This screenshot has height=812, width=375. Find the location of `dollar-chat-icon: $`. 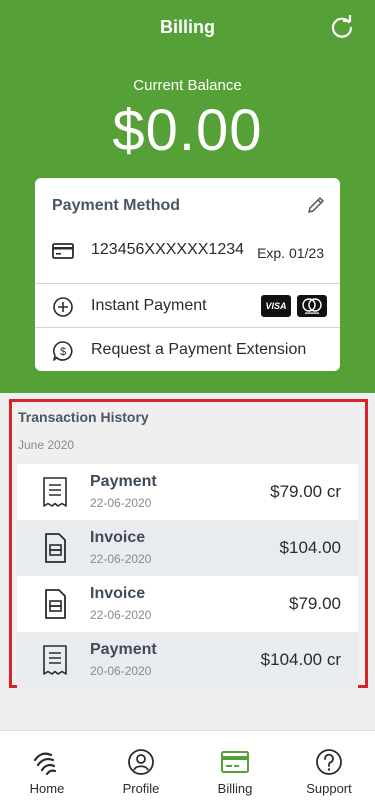

dollar-chat-icon: $ is located at coordinates (62, 351).